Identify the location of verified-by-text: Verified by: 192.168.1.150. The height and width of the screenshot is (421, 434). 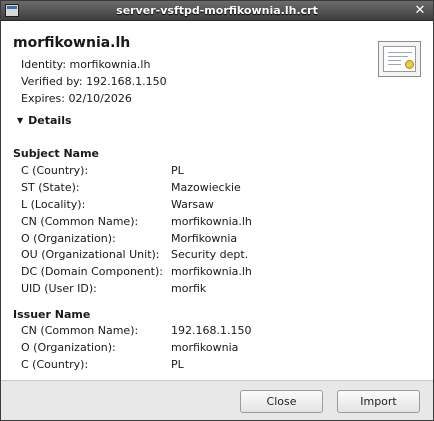
(94, 81).